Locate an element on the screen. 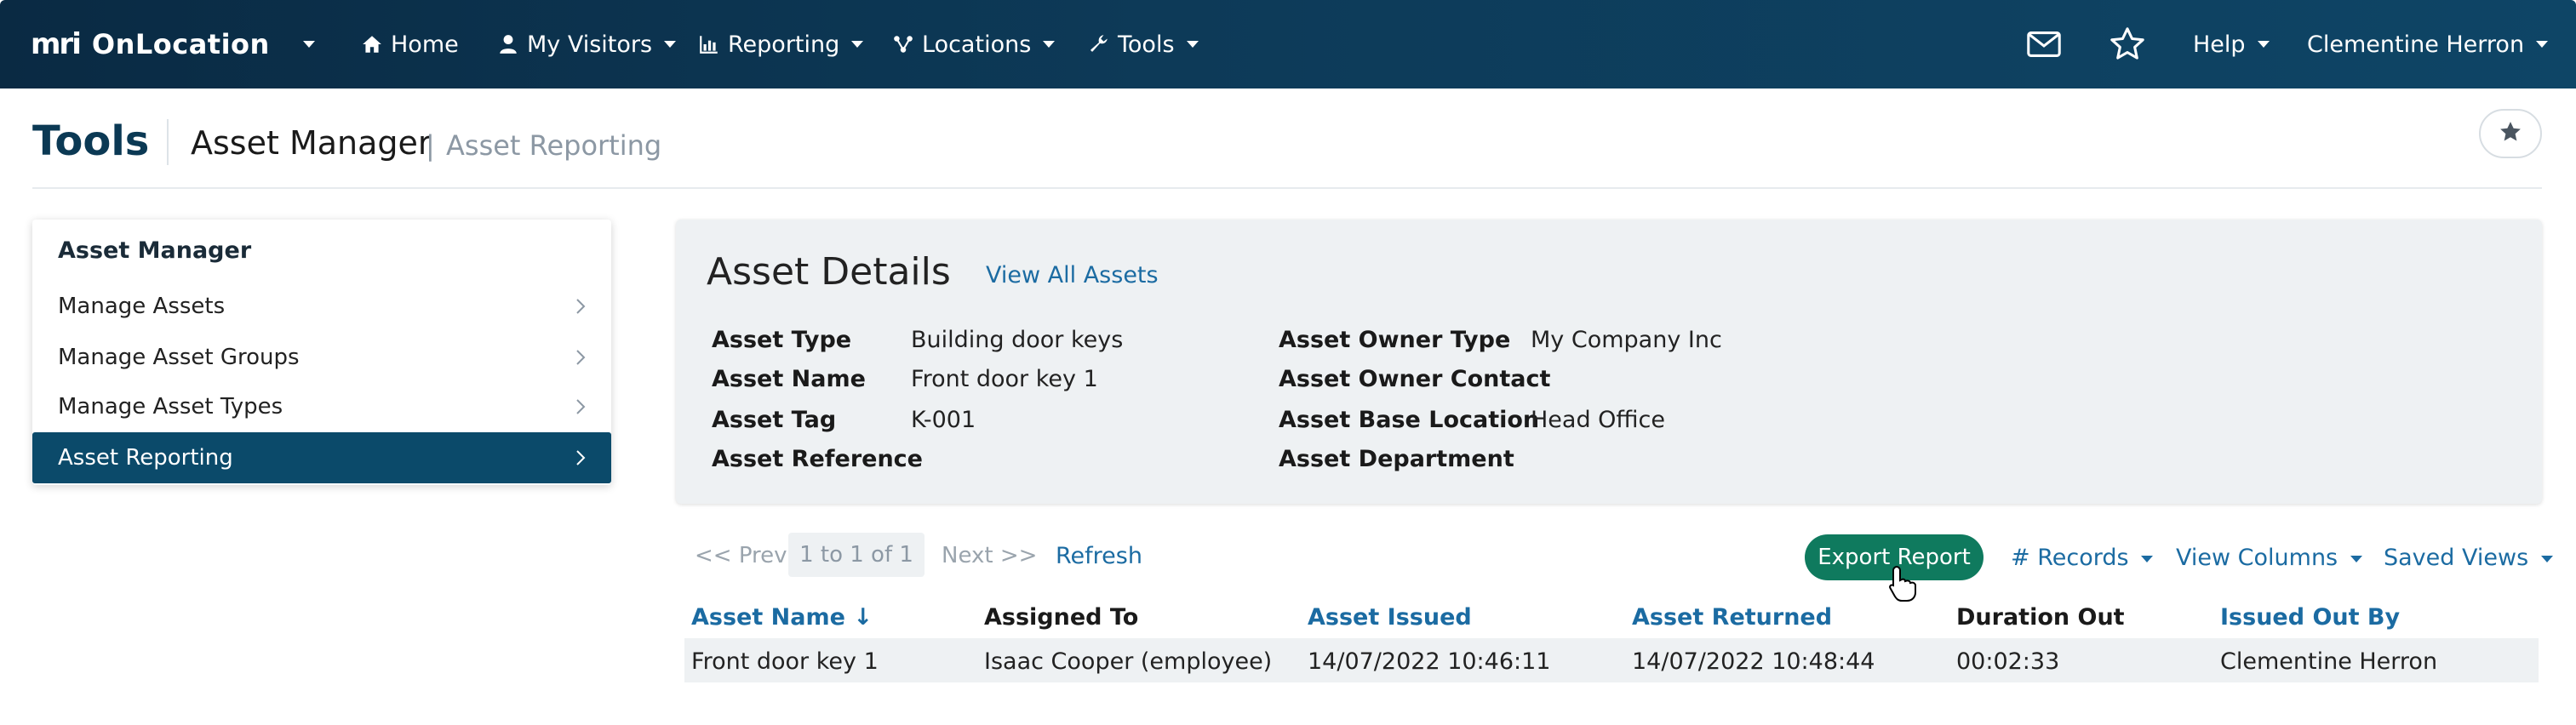  asset-base-location-label: Asset Base Location is located at coordinates (1410, 420).